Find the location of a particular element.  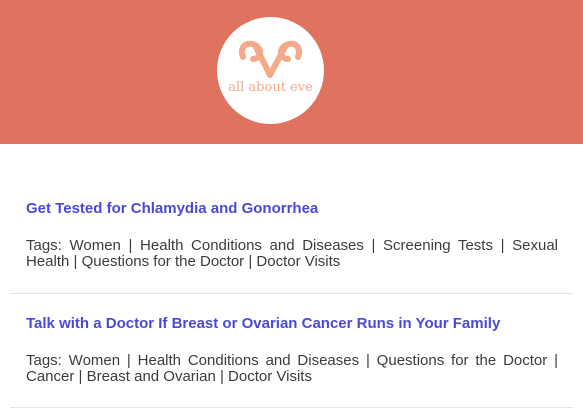

article-title-link: Get Tested for Chlamydia and Gonorrhea is located at coordinates (299, 209).